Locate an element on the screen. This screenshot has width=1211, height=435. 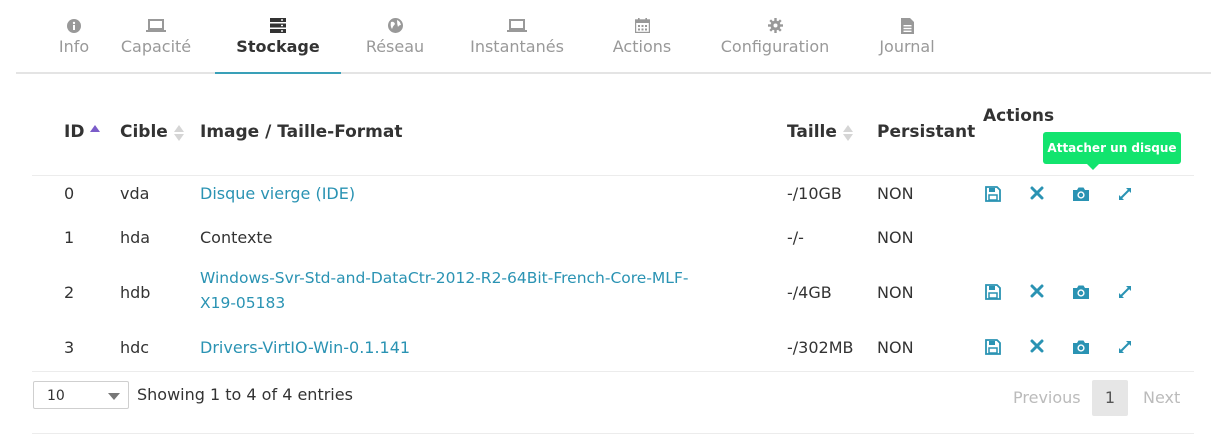
tab-instantanes: Instantanés is located at coordinates (517, 36).